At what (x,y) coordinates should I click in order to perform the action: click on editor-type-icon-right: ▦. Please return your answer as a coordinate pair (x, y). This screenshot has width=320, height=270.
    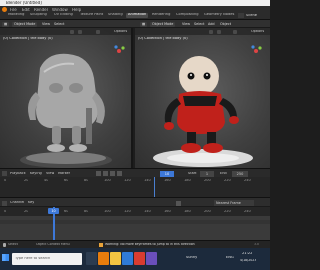
    Looking at the image, I should click on (144, 24).